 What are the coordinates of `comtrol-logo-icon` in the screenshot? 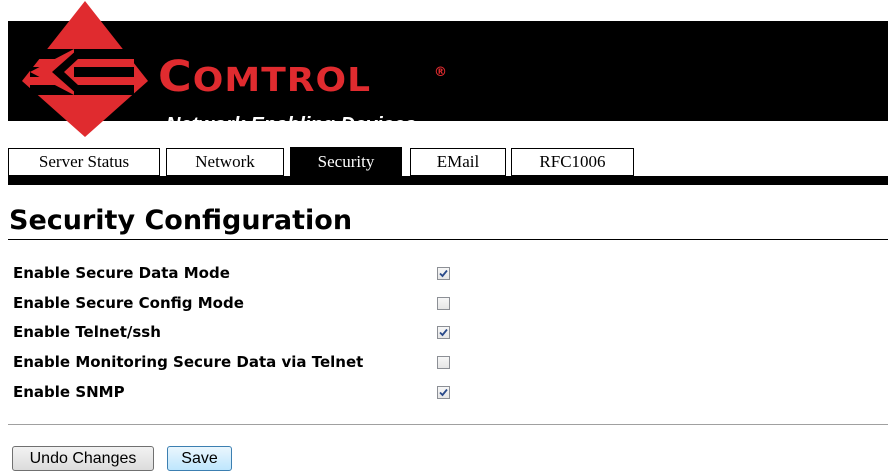 It's located at (85, 69).